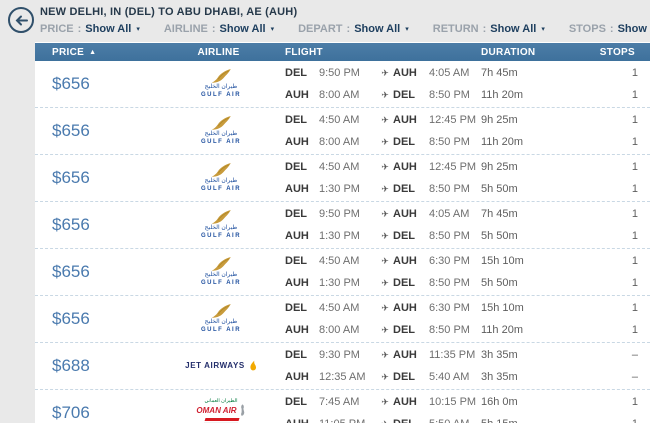 The height and width of the screenshot is (423, 650). Describe the element at coordinates (100, 52) in the screenshot. I see `column-header: PRICE ▲` at that location.